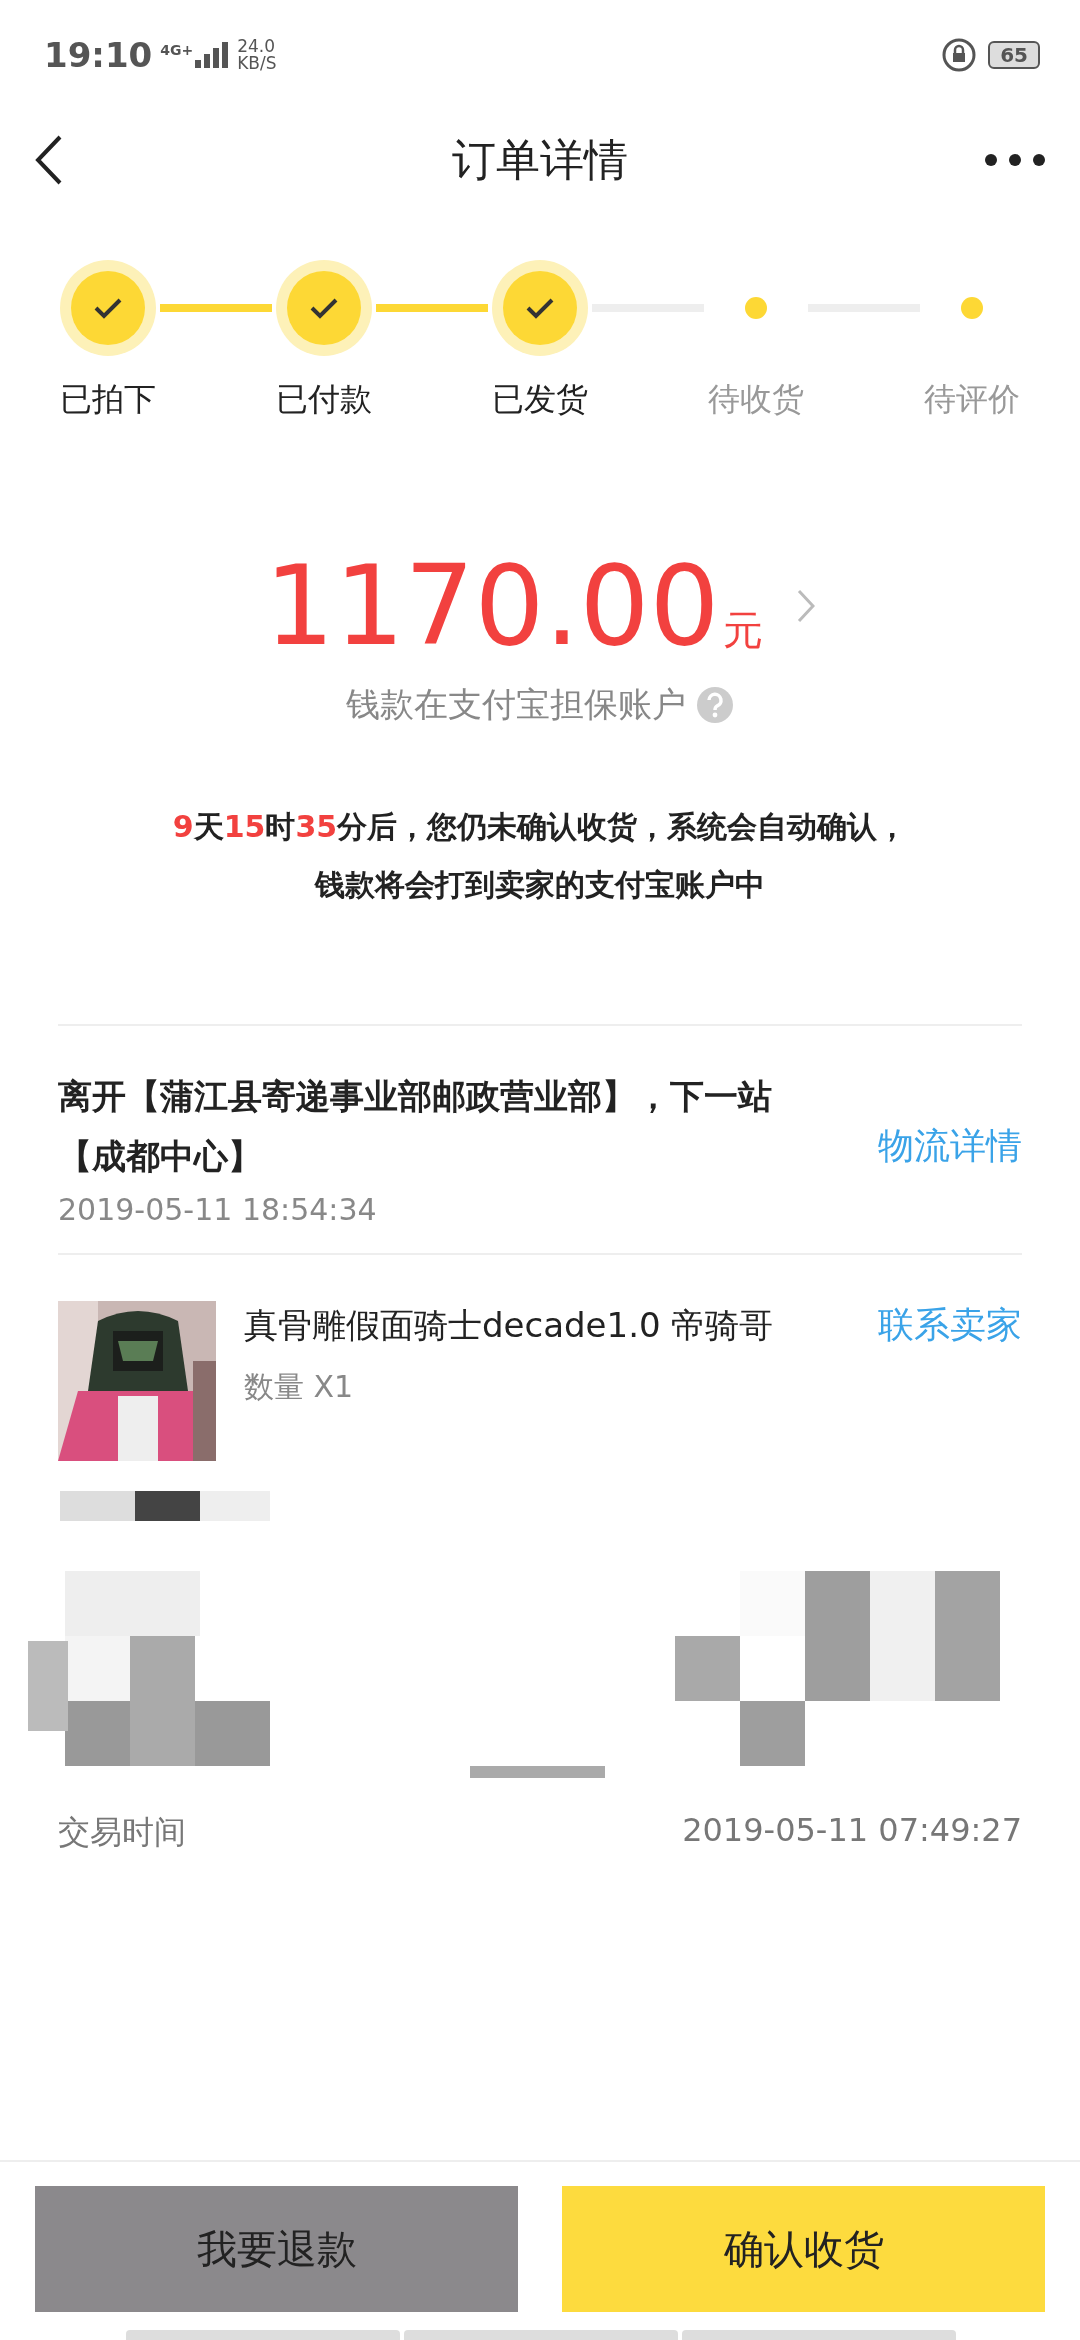 This screenshot has height=2340, width=1080. I want to click on info-label: 交易时间, so click(122, 1832).